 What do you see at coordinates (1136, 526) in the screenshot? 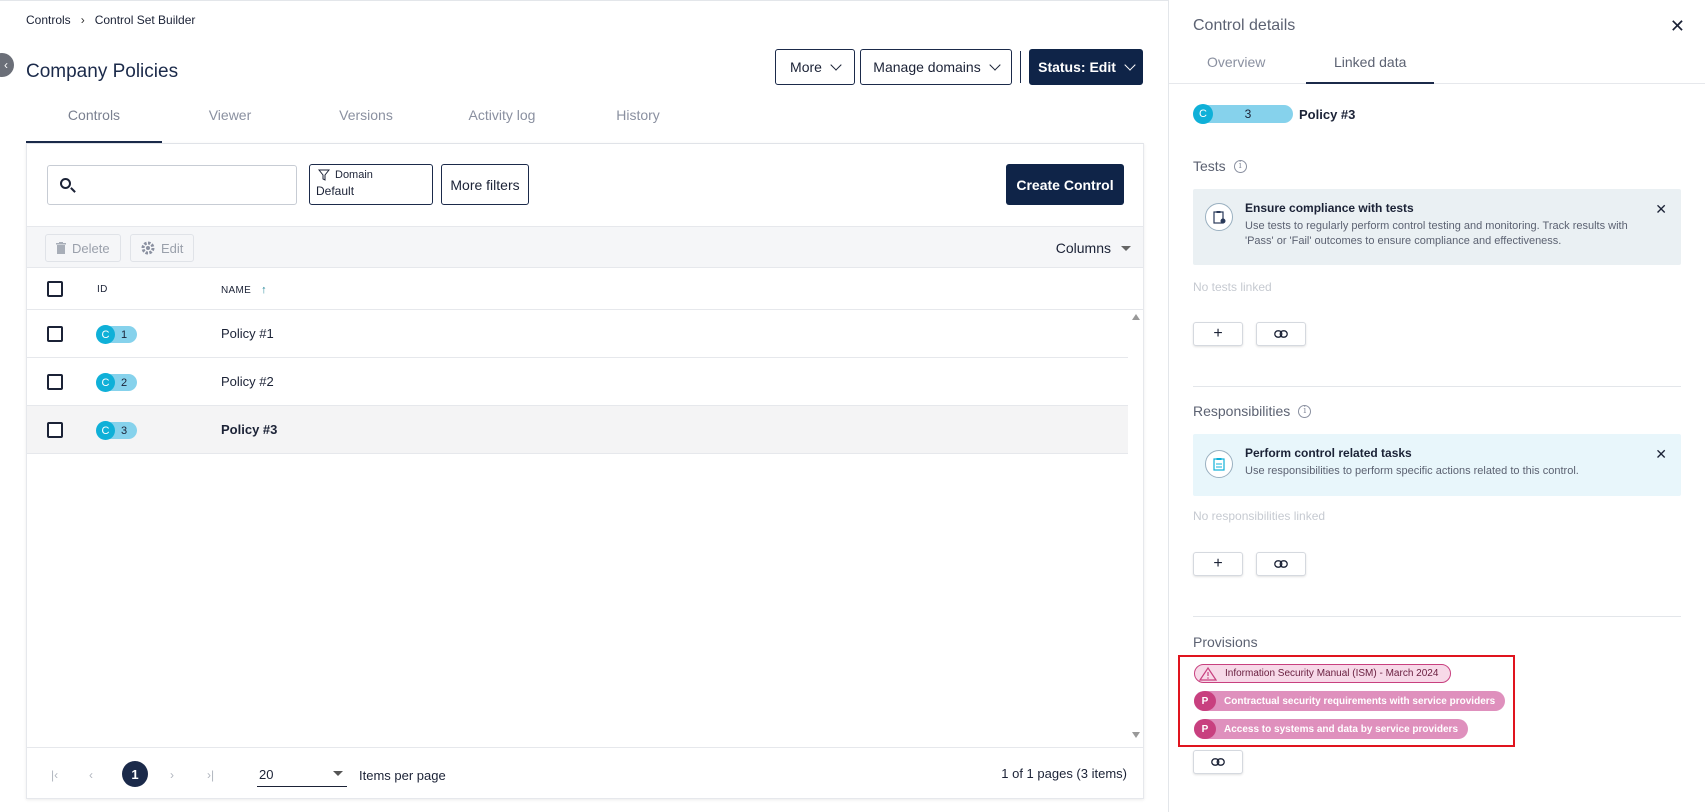
I see `table-scrollbar` at bounding box center [1136, 526].